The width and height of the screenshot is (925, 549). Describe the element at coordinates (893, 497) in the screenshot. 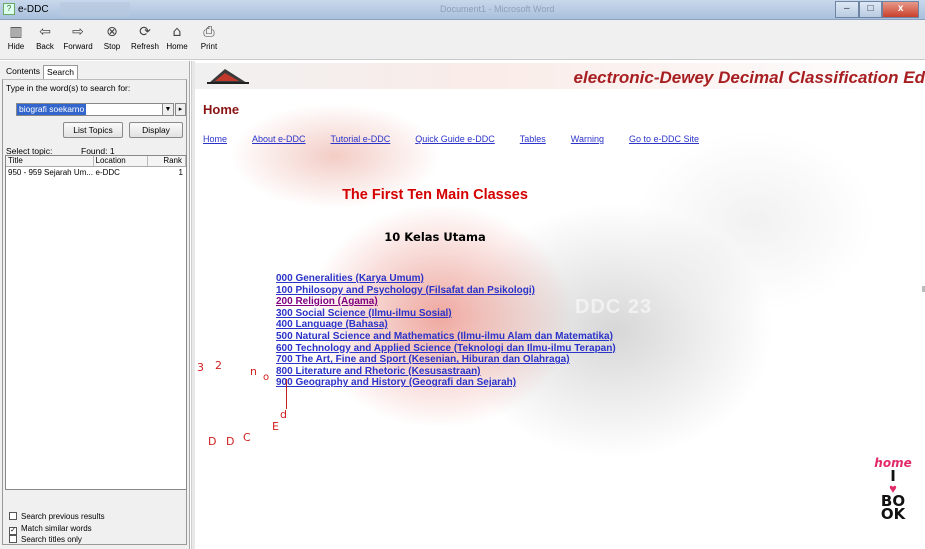

I see `home-i-love-book-badge: home I ♥ BO OK` at that location.